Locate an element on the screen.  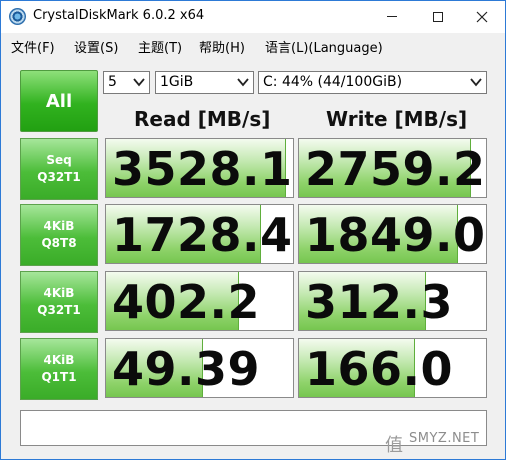
drive-value: C: 44% (44/100GiB) is located at coordinates (333, 82).